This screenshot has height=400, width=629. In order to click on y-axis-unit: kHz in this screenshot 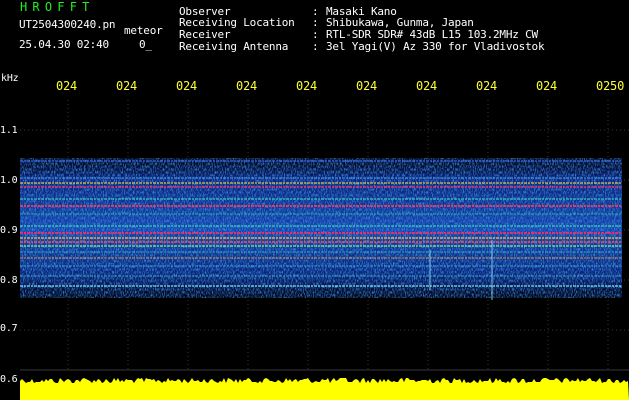, I will do `click(10, 78)`.